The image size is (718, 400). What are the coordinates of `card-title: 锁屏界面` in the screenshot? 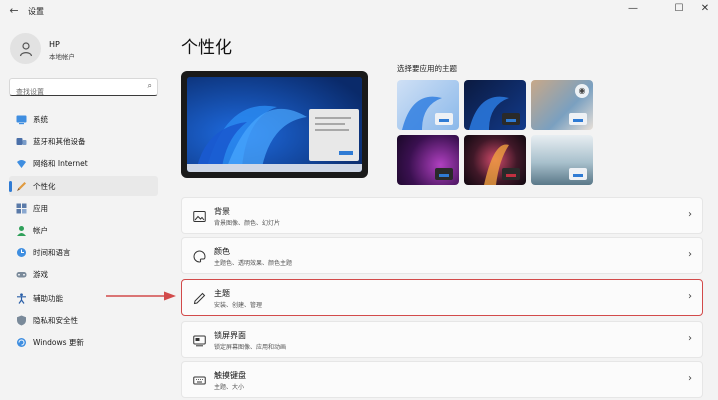 It's located at (230, 335).